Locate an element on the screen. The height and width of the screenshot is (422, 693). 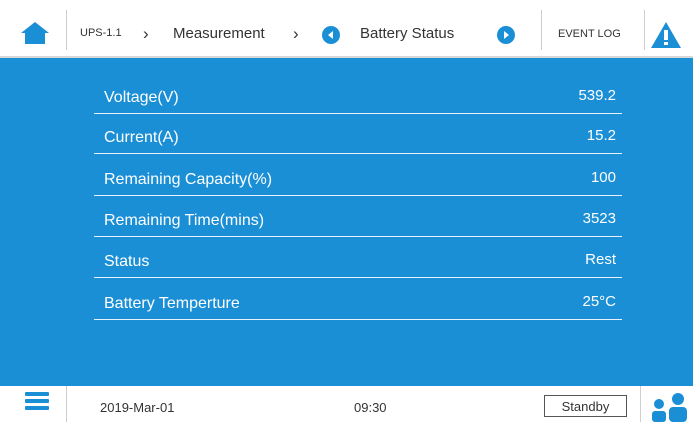
prev-page-button is located at coordinates (331, 35).